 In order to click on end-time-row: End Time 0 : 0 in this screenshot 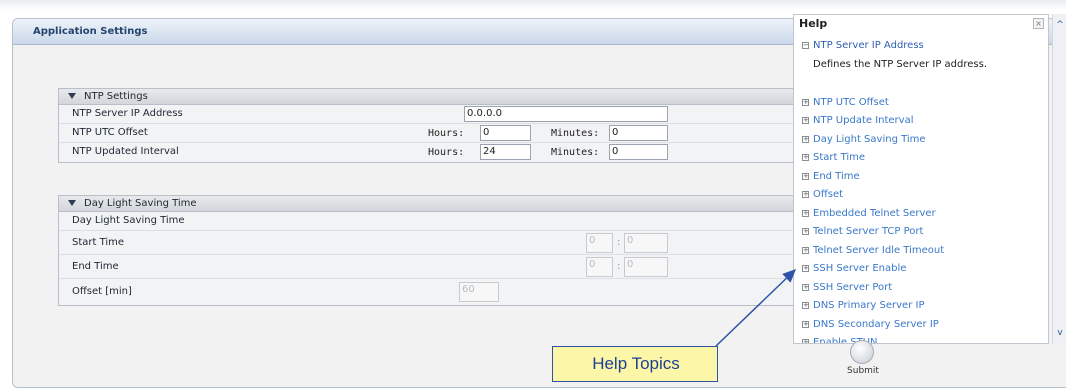, I will do `click(438, 267)`.